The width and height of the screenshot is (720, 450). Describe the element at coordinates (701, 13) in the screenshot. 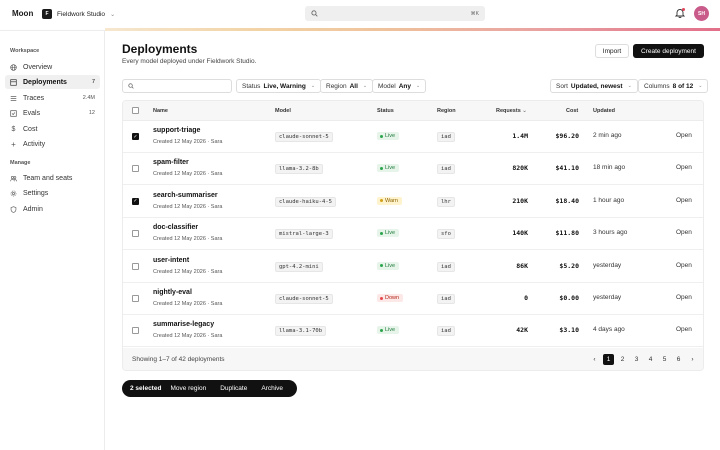

I see `avatar: SH` at that location.